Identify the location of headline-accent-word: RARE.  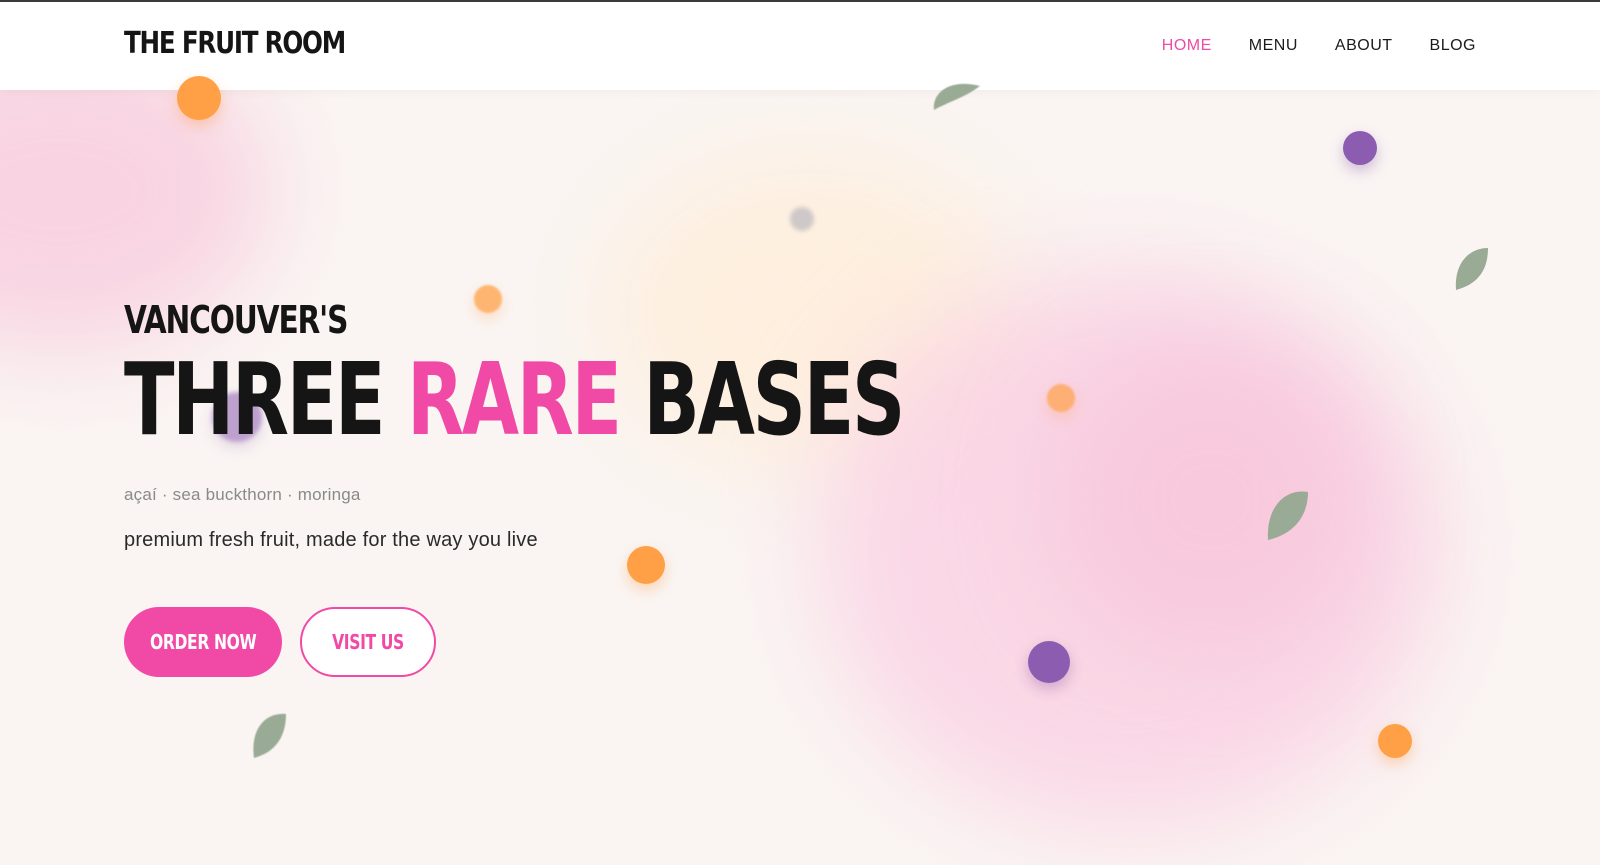
(514, 399).